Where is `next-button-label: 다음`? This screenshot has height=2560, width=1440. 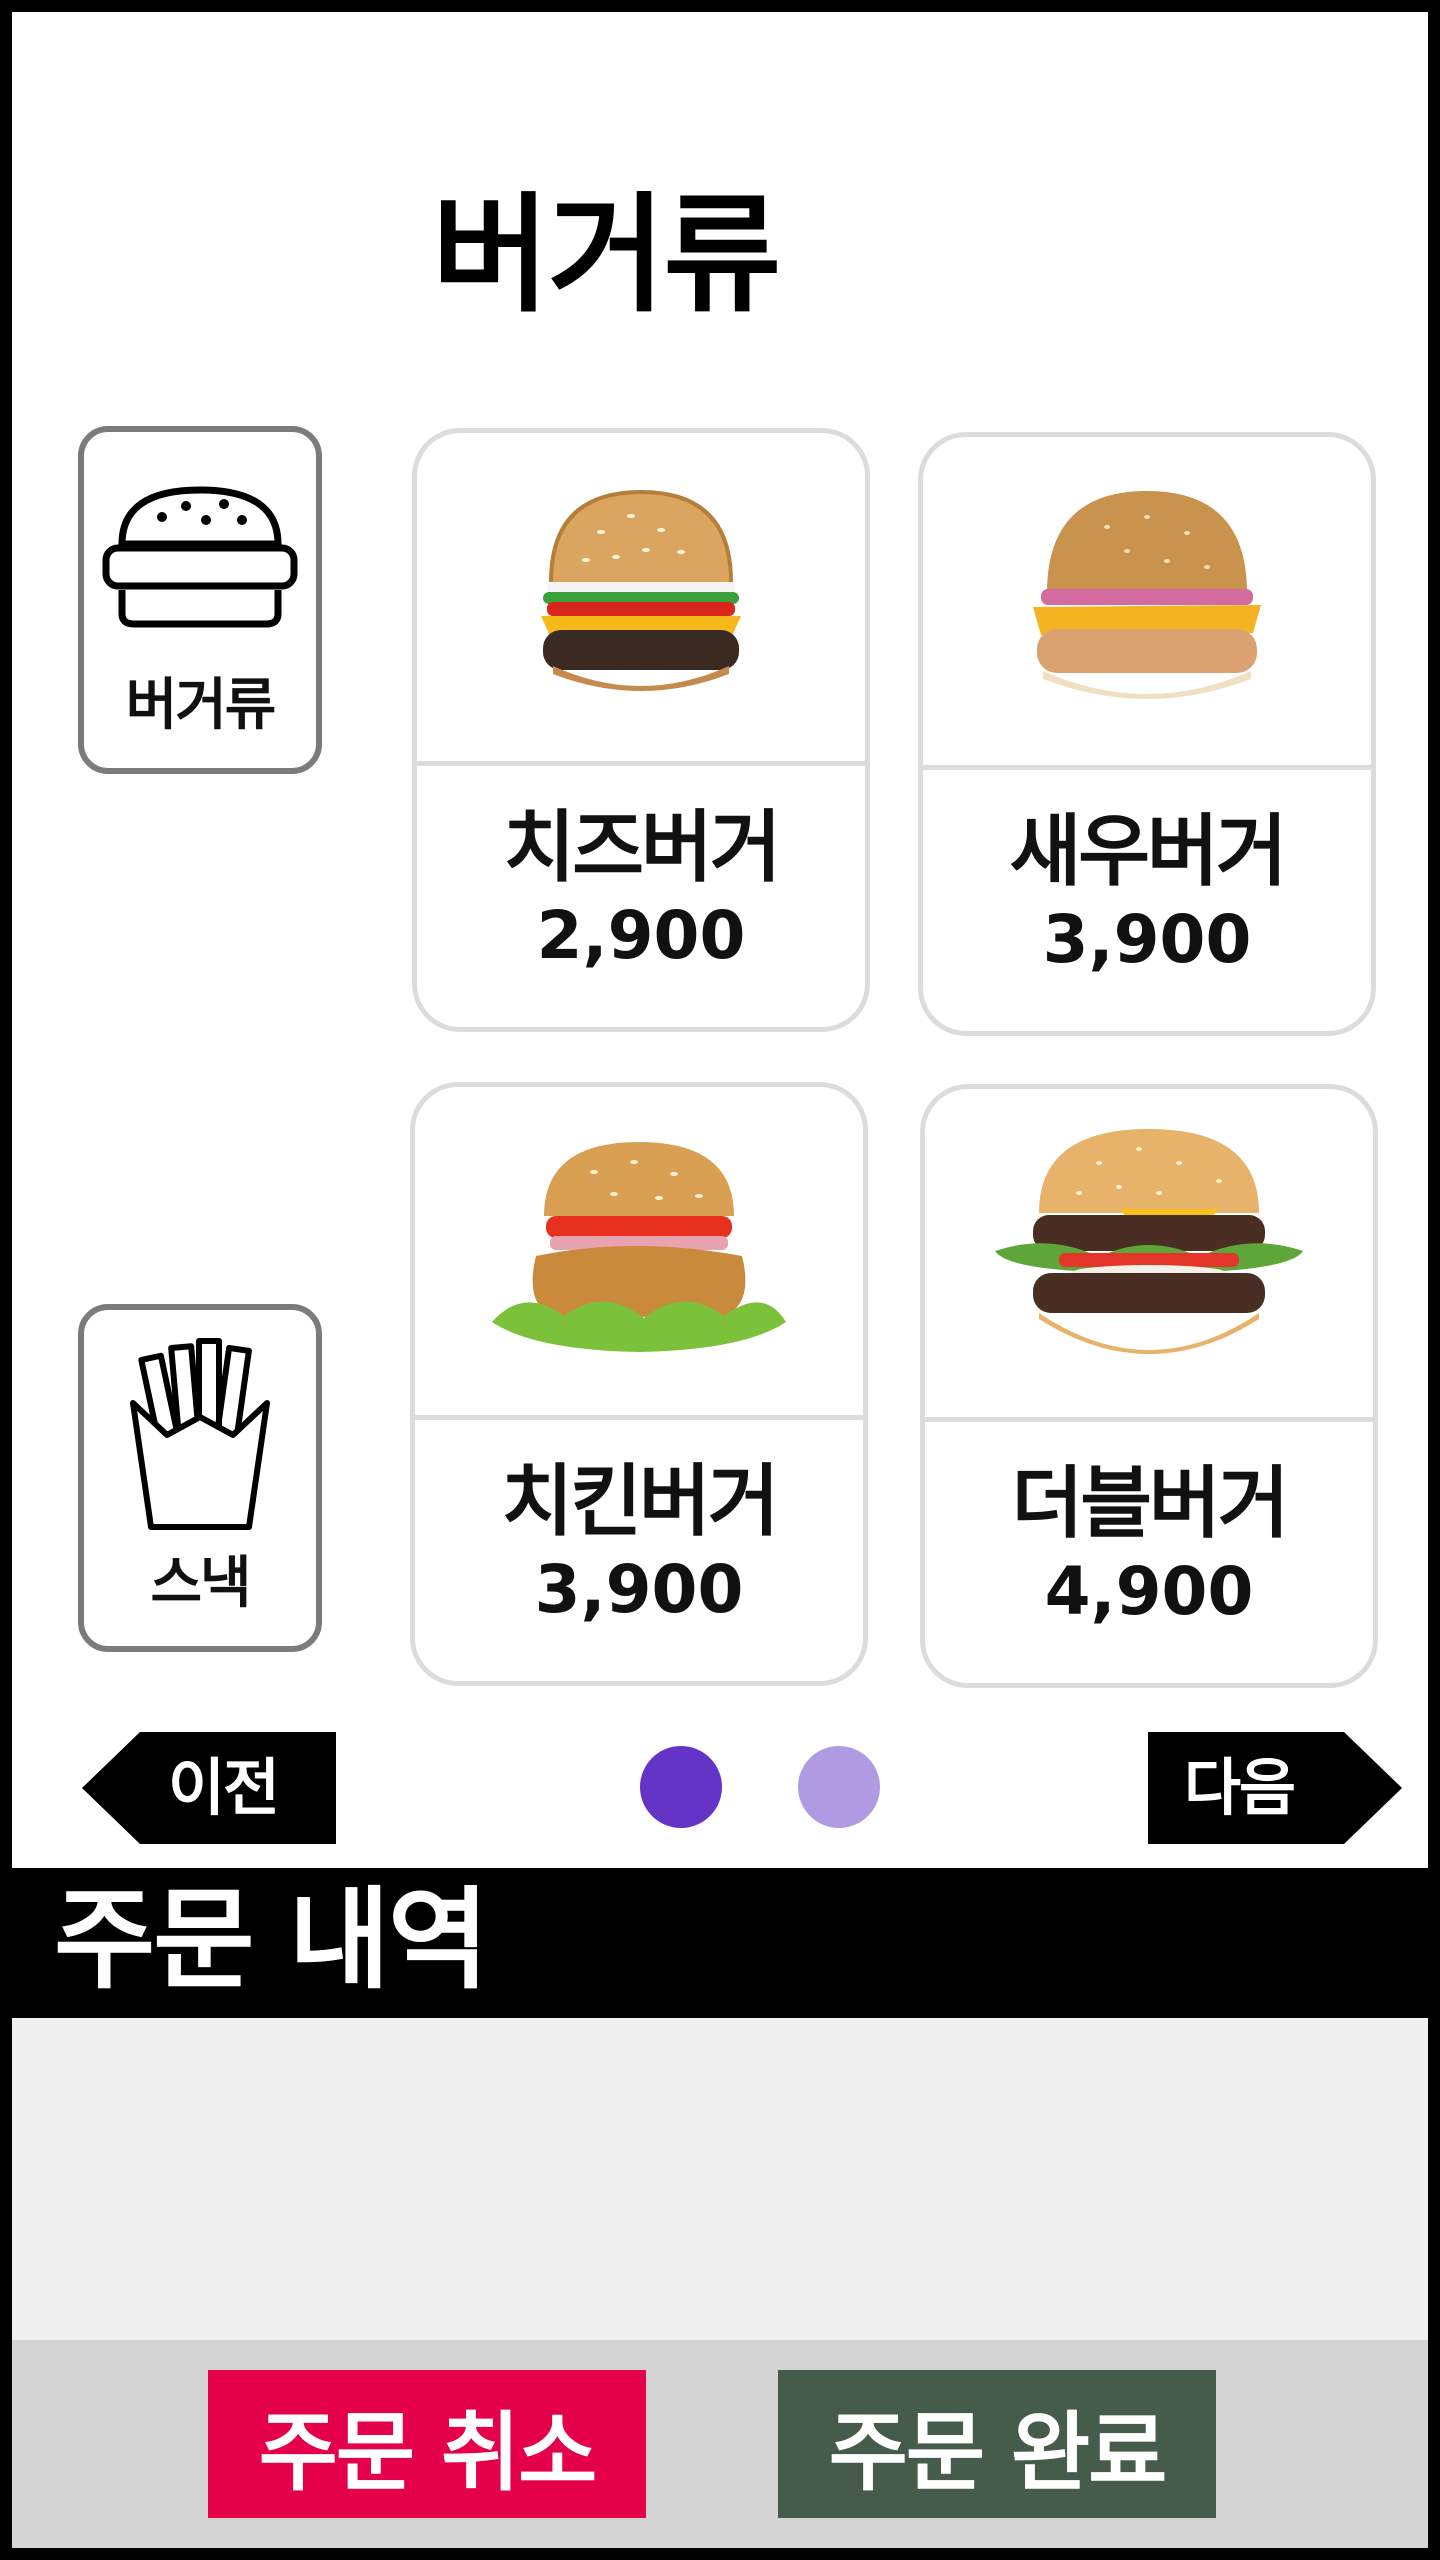 next-button-label: 다음 is located at coordinates (1240, 1787).